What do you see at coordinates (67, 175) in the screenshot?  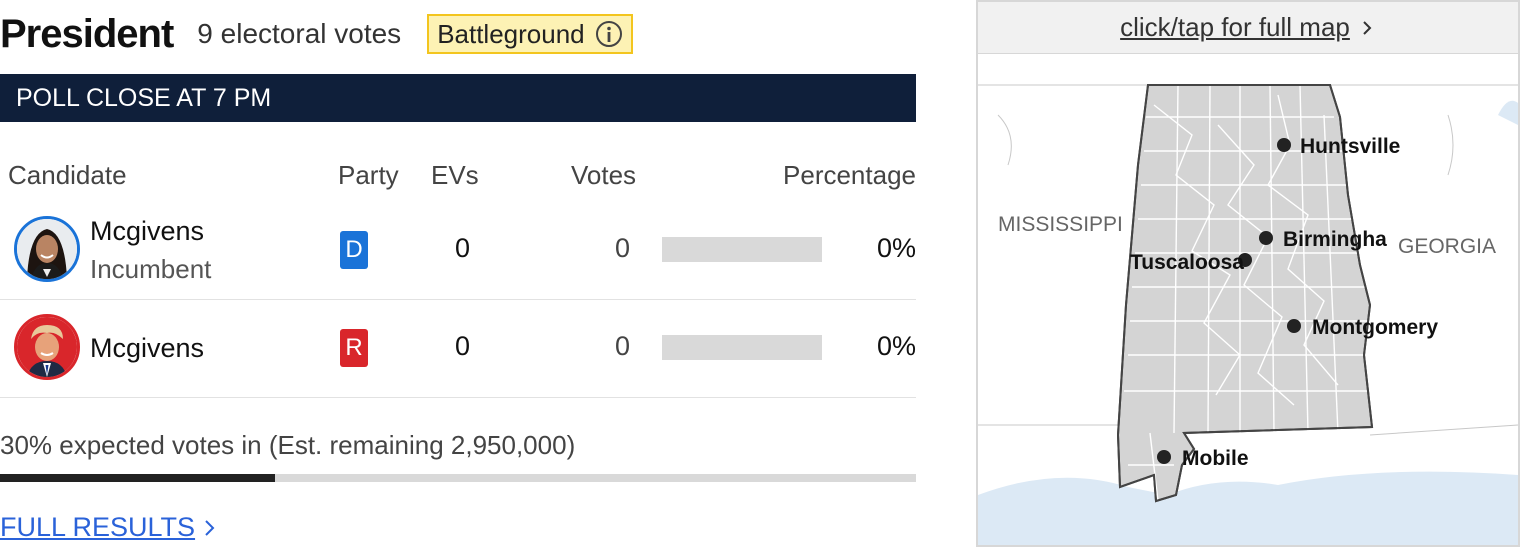 I see `header-candidate: Candidate` at bounding box center [67, 175].